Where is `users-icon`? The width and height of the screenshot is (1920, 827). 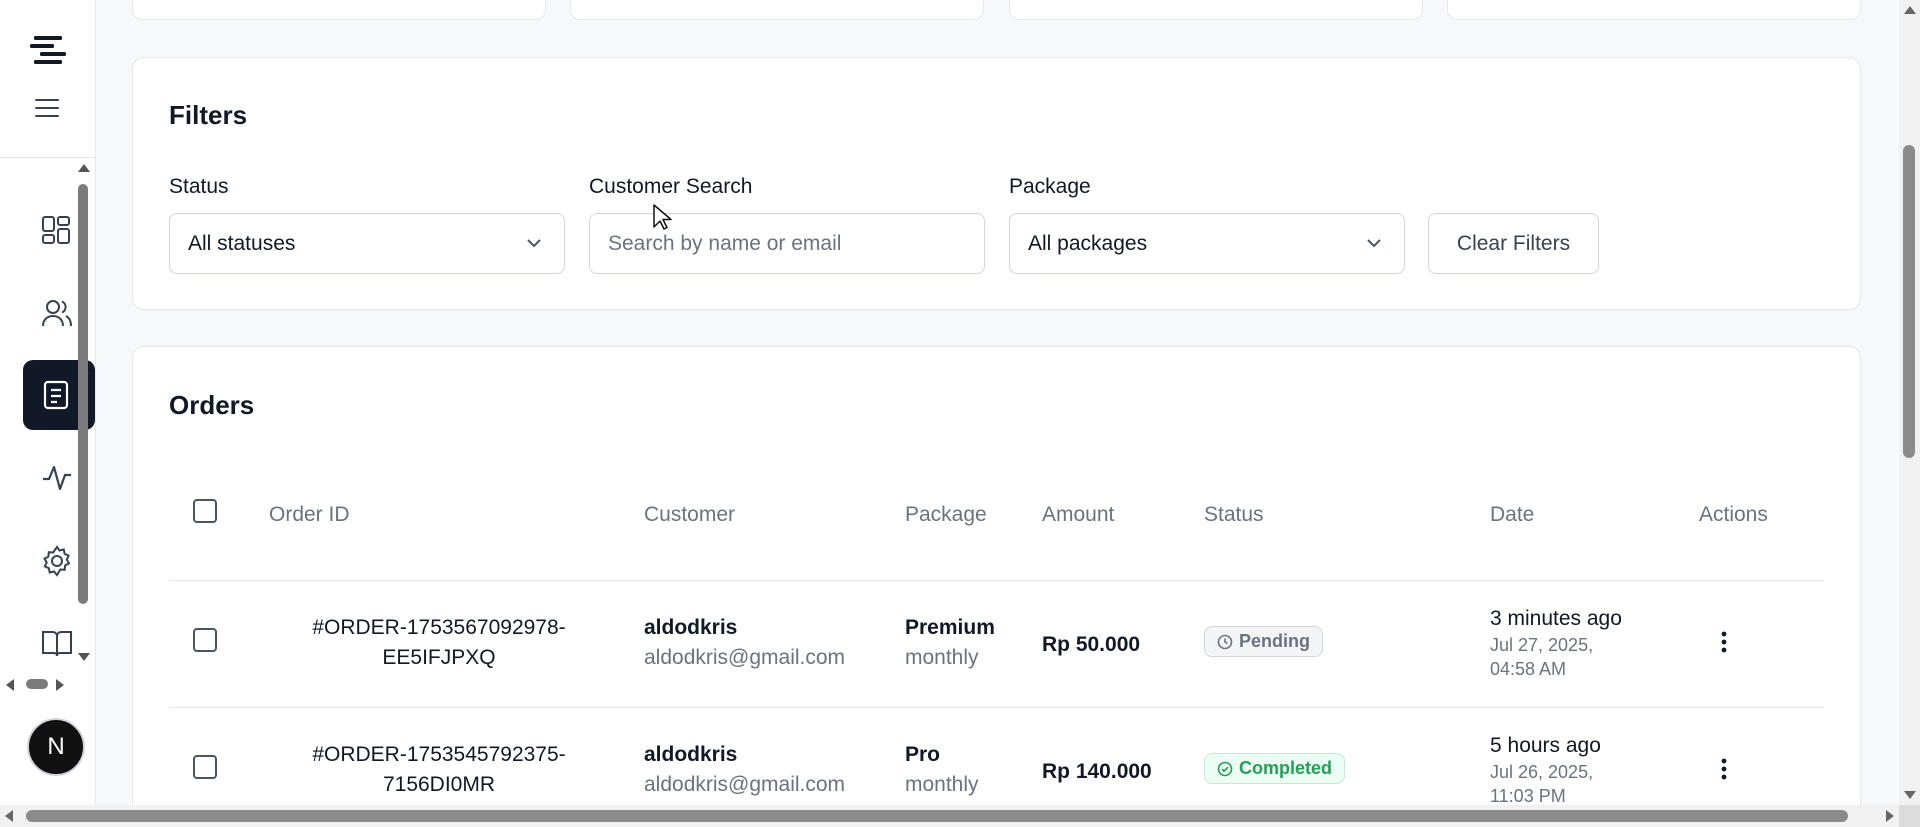
users-icon is located at coordinates (57, 313).